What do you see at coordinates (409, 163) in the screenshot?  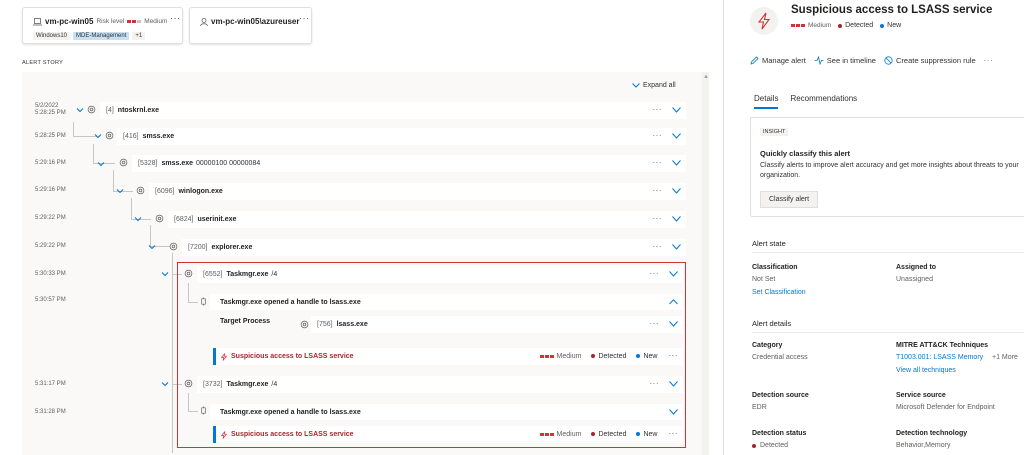 I see `process-row: [5328] smss.exe 00000100 00000084 ···` at bounding box center [409, 163].